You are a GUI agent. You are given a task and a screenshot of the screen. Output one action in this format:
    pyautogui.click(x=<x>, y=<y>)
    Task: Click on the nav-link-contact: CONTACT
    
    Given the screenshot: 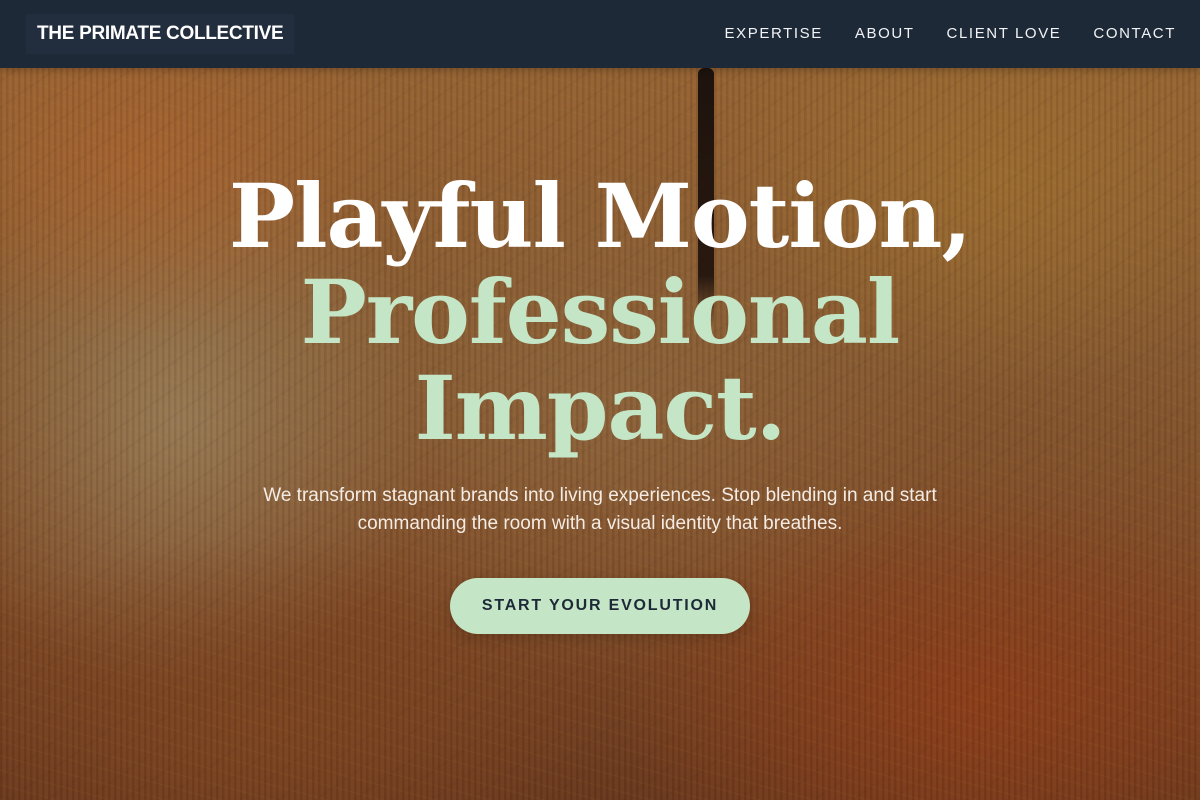 What is the action you would take?
    pyautogui.click(x=1134, y=33)
    